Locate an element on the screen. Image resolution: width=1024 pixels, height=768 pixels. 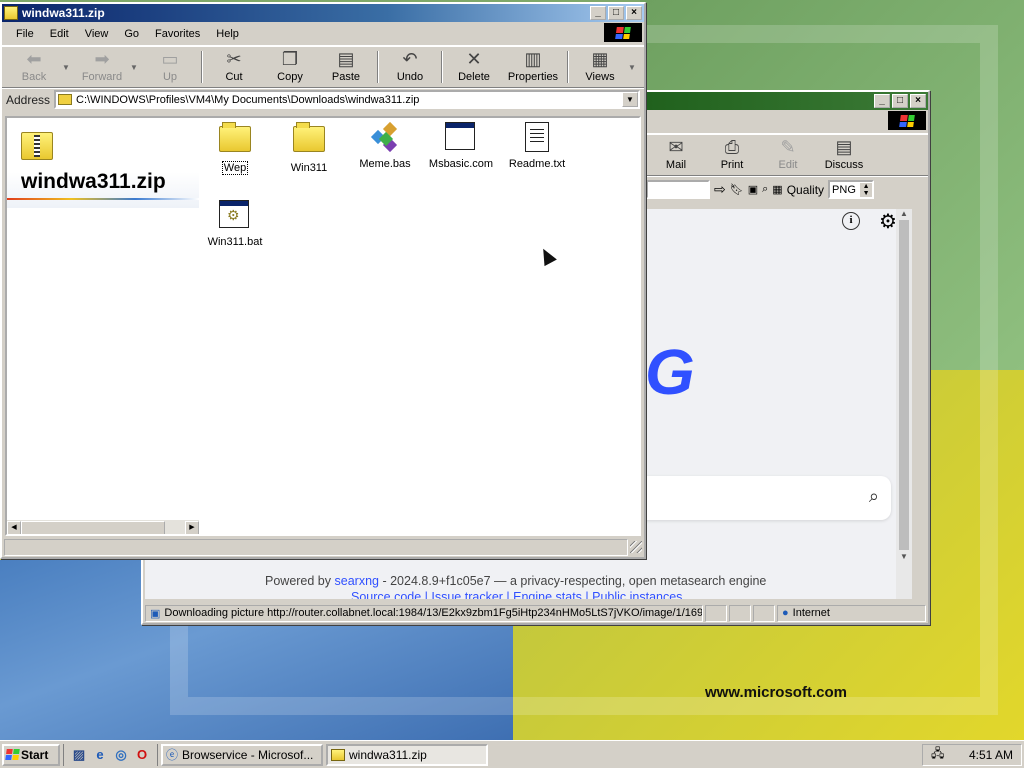
mail-button: ✉ Mail is located at coordinates (676, 155).